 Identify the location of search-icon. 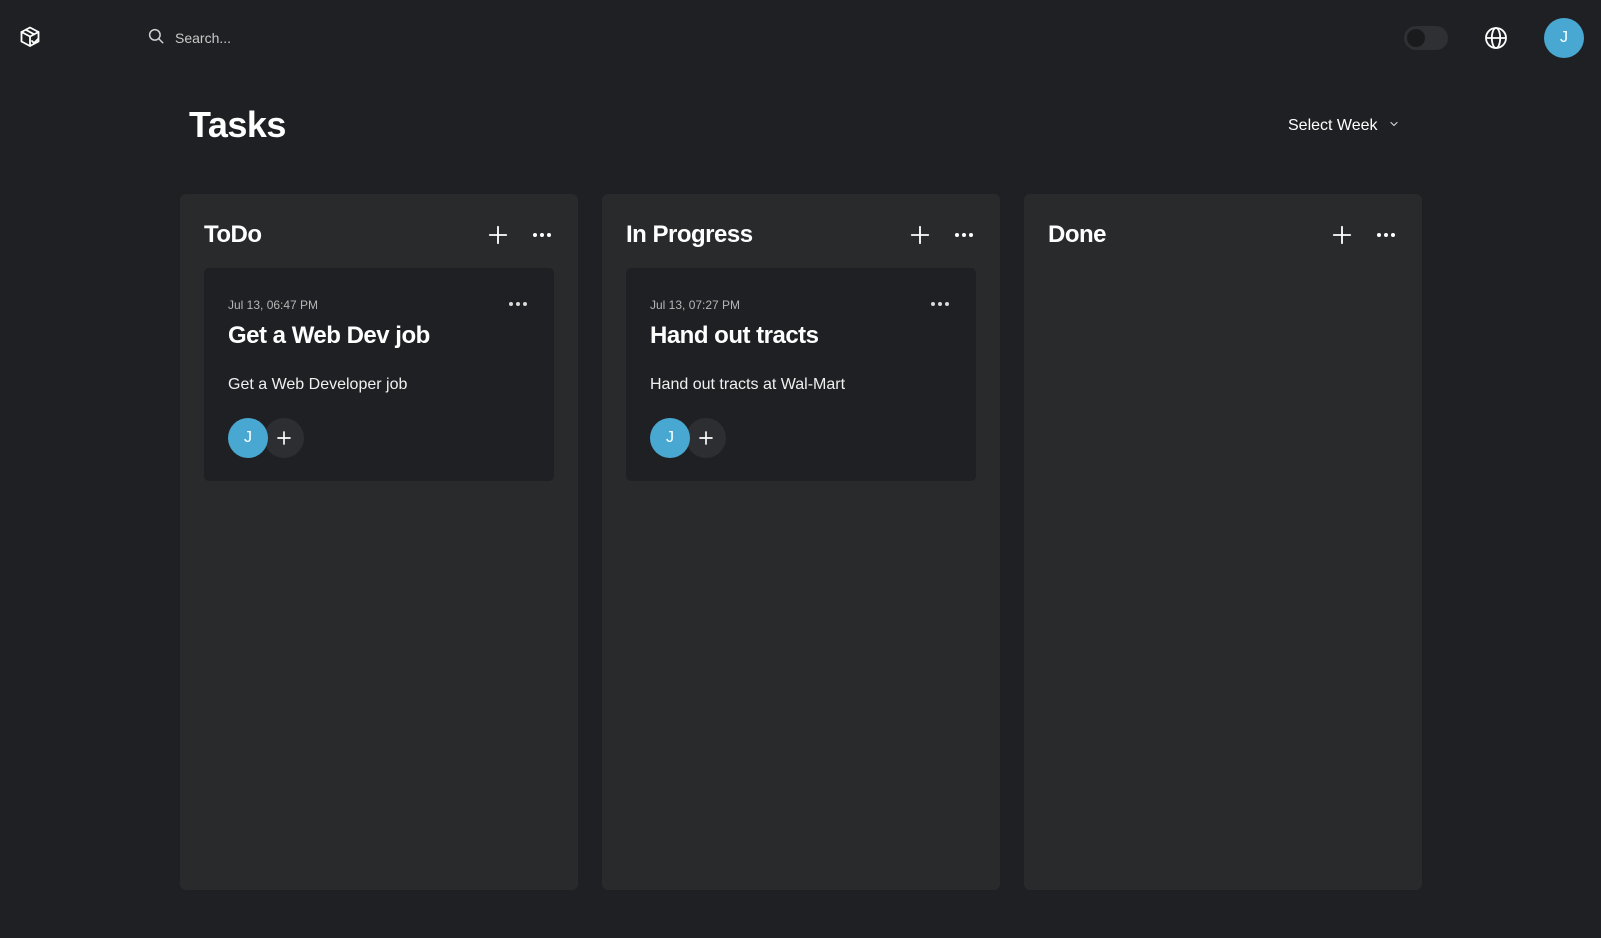
(156, 38).